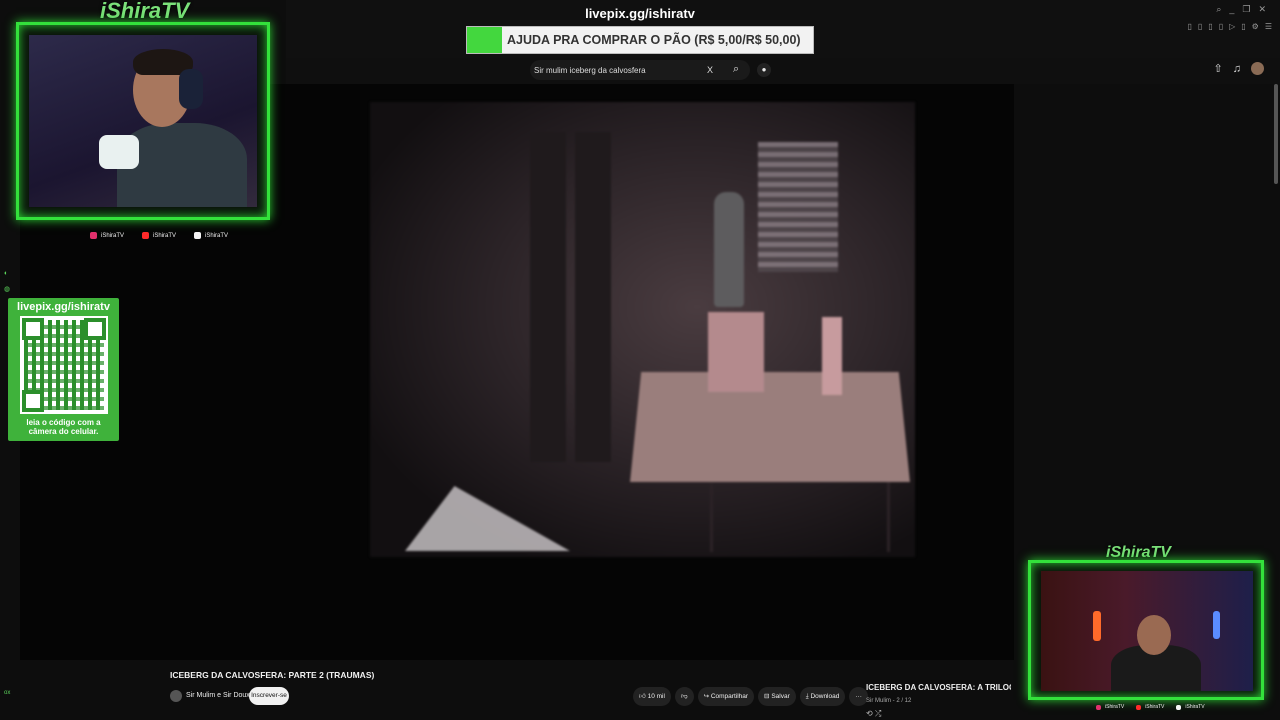 This screenshot has width=1280, height=720. Describe the element at coordinates (1246, 9) in the screenshot. I see `restore-icon: ❐` at that location.